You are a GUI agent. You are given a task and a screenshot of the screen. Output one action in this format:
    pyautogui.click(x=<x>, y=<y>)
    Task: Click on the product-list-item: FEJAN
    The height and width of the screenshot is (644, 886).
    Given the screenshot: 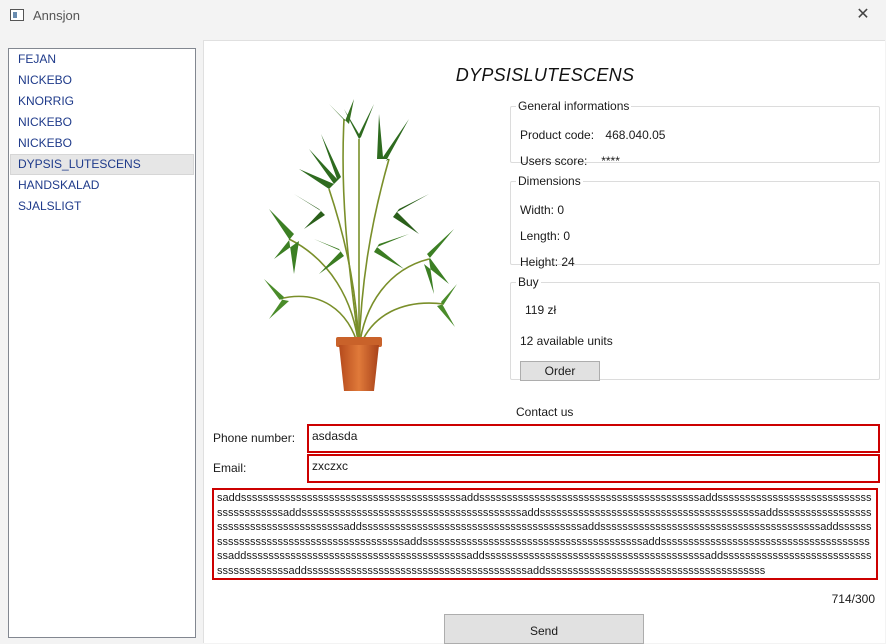 What is the action you would take?
    pyautogui.click(x=102, y=59)
    